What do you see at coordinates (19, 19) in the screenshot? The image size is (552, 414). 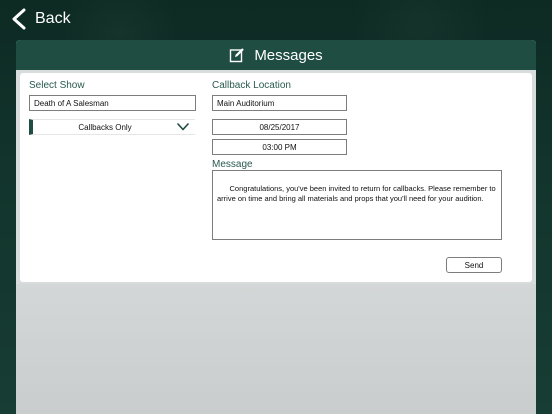 I see `chevron-left-icon` at bounding box center [19, 19].